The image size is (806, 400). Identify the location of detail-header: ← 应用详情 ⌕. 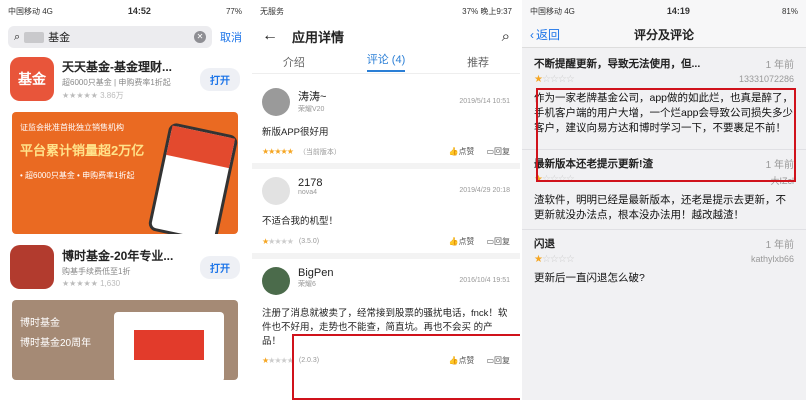
(386, 36).